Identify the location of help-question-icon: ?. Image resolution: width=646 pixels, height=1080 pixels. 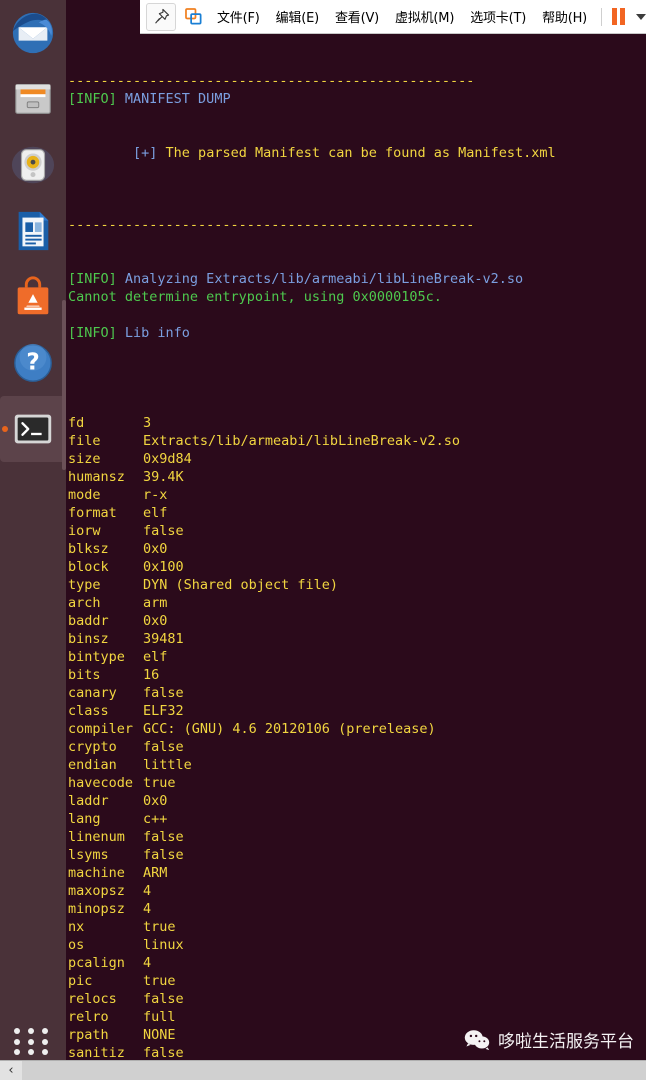
(33, 362).